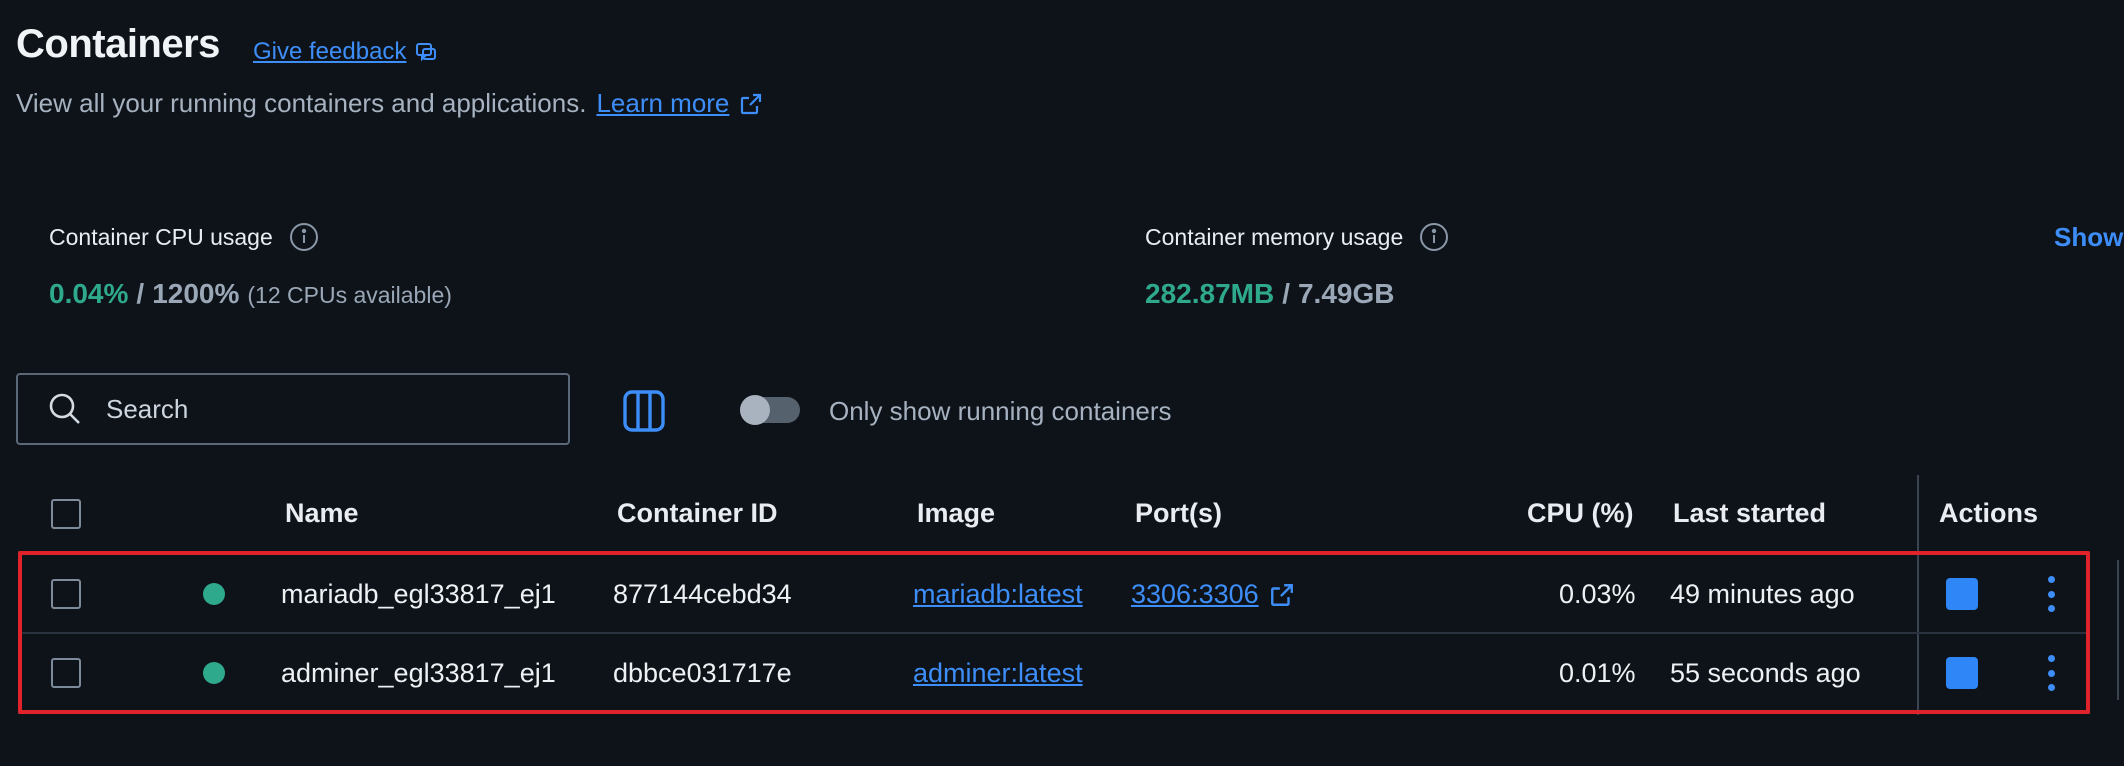 The height and width of the screenshot is (766, 2124). I want to click on column-header-image: Image, so click(956, 513).